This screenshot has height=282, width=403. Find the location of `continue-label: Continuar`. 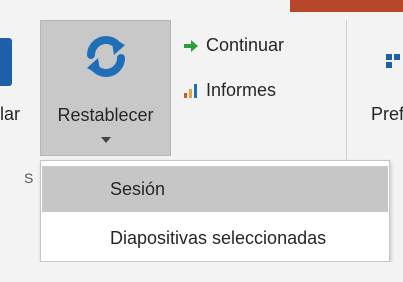

continue-label: Continuar is located at coordinates (245, 45).